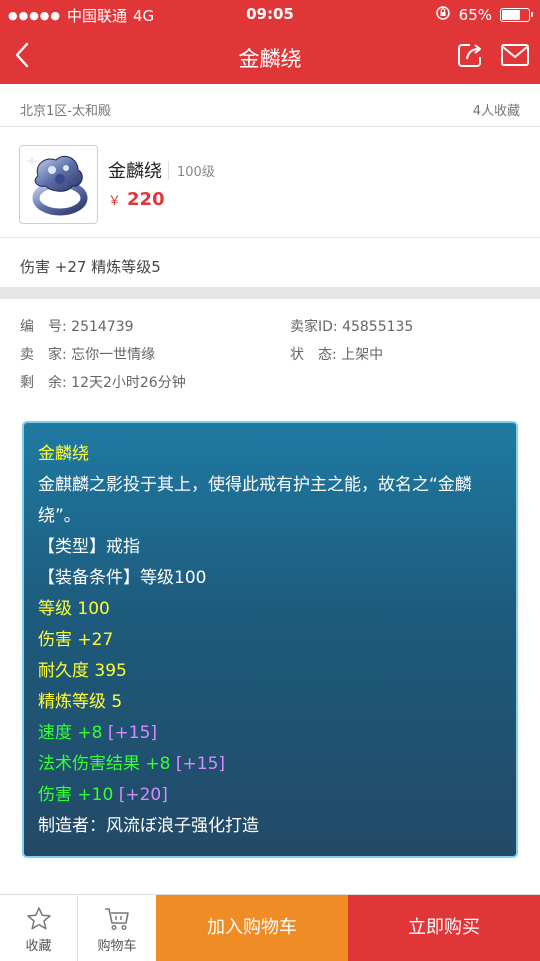 This screenshot has width=540, height=961. Describe the element at coordinates (191, 170) in the screenshot. I see `item-level: 100级` at that location.